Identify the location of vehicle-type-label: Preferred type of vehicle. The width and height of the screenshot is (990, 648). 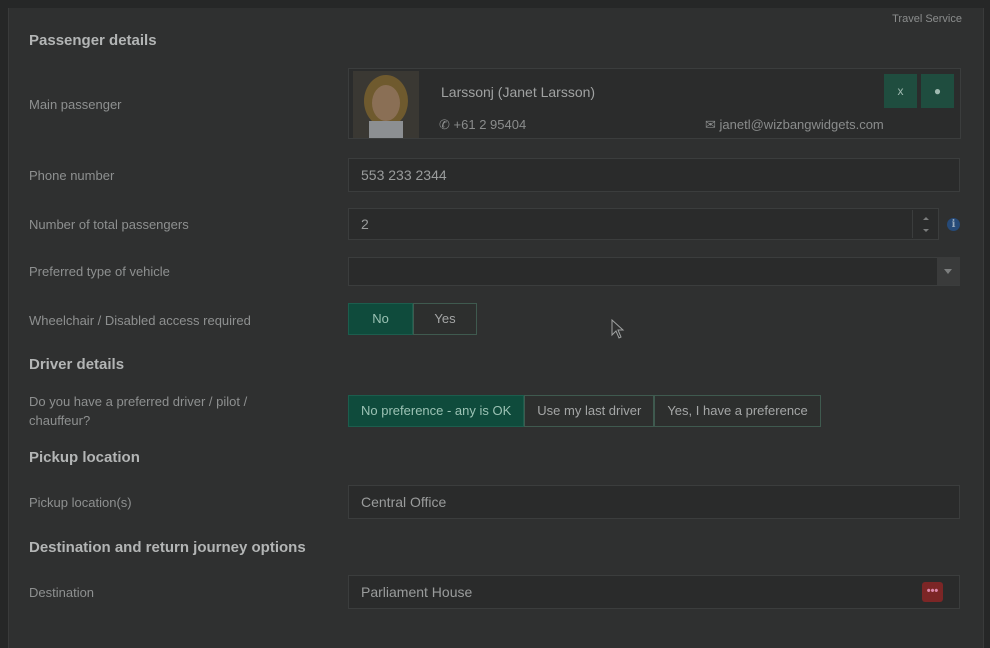
(99, 271).